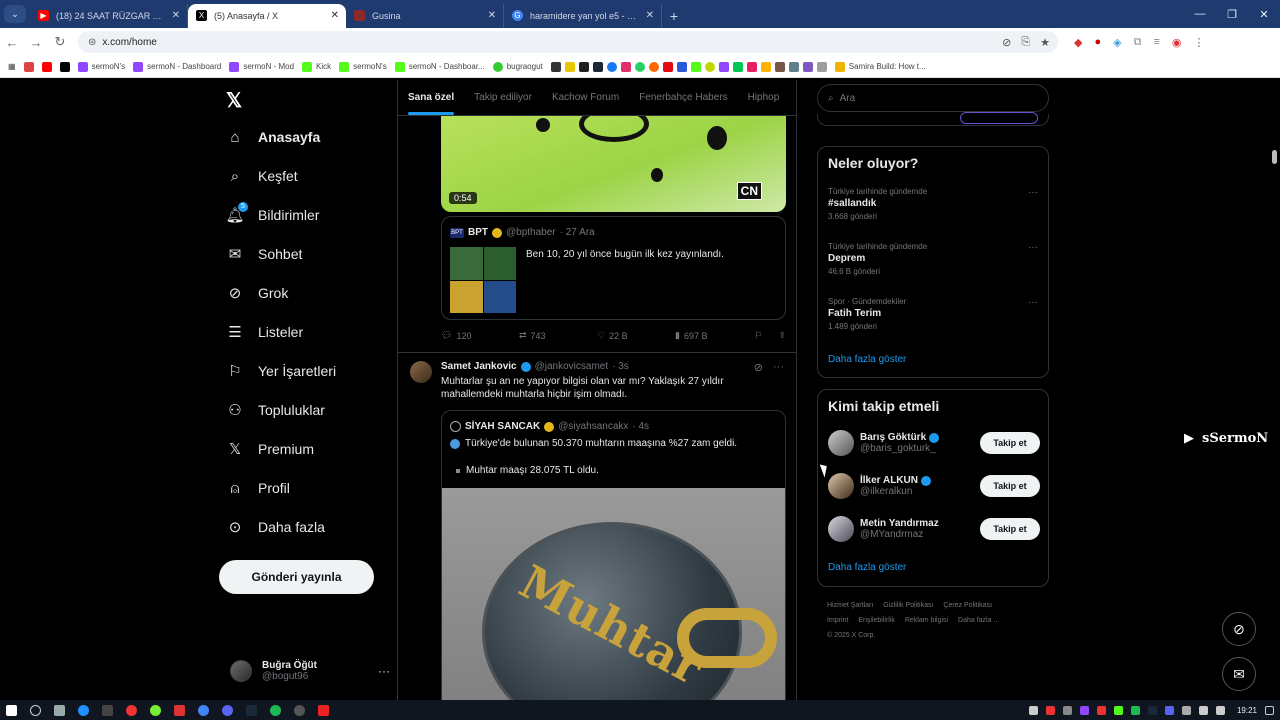  Describe the element at coordinates (934, 529) in the screenshot. I see `follow-suggestion: Metin Yandırmaz @MYandrmaz Takip et` at that location.